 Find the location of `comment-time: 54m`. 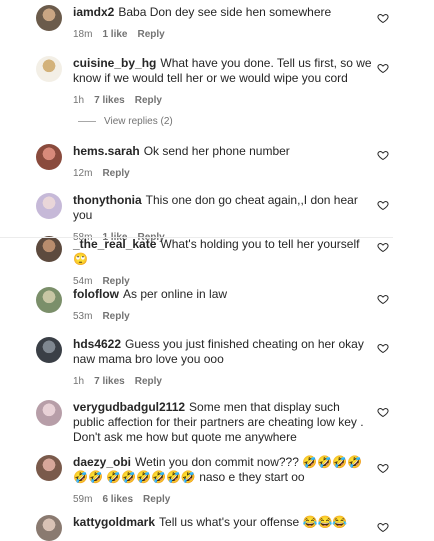

comment-time: 54m is located at coordinates (83, 281).